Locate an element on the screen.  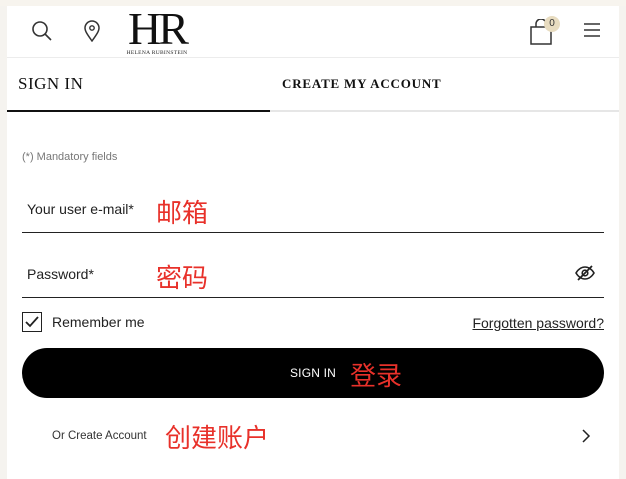
forgot-password-link: Forgotten password? is located at coordinates (538, 323).